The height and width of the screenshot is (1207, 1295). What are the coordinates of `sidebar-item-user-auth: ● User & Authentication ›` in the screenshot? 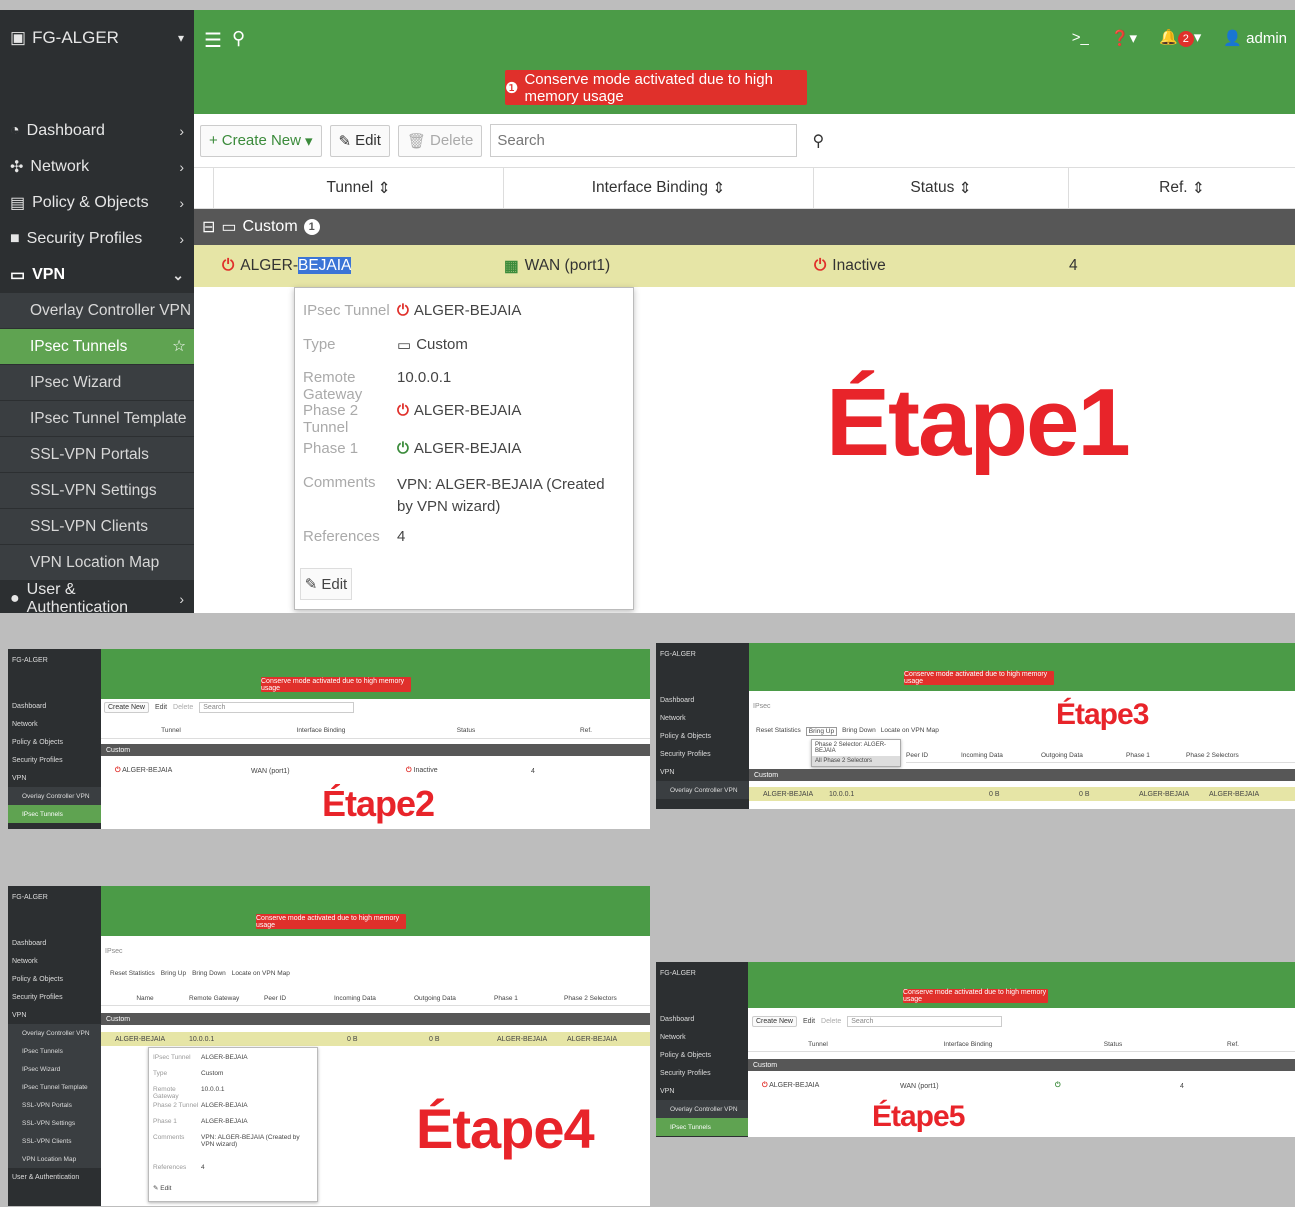 It's located at (97, 597).